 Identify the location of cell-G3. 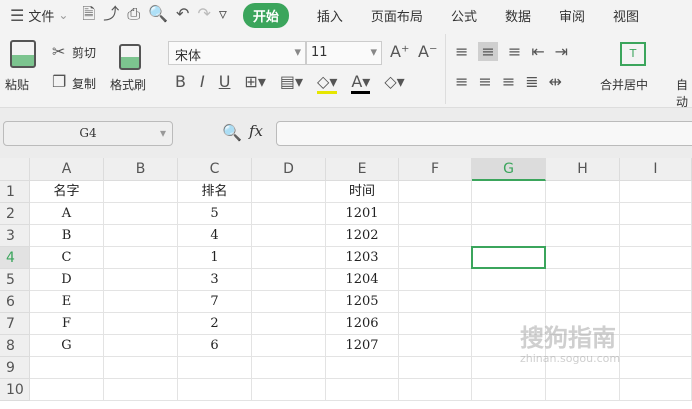
(509, 236).